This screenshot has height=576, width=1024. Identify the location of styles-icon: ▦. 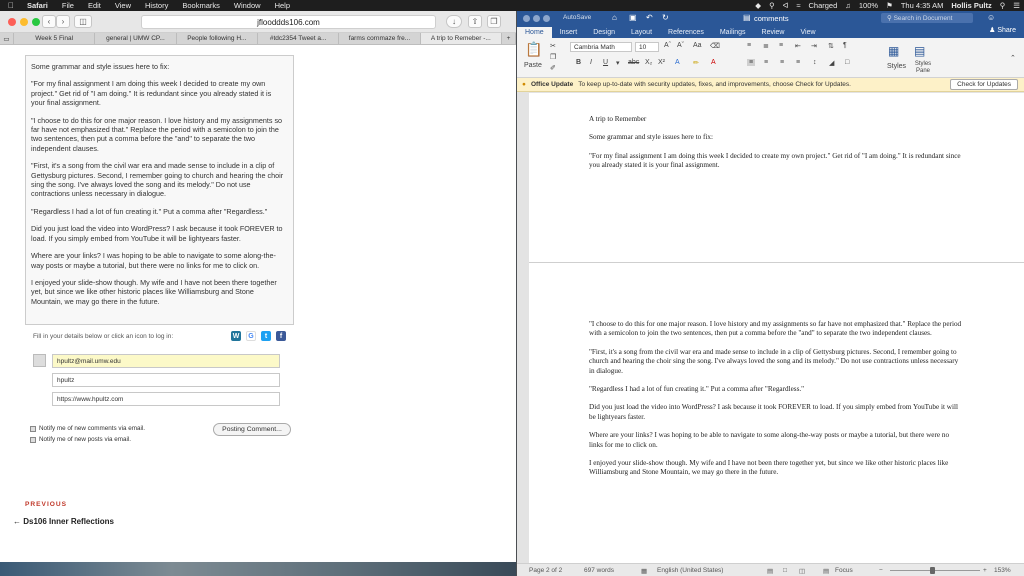
(893, 51).